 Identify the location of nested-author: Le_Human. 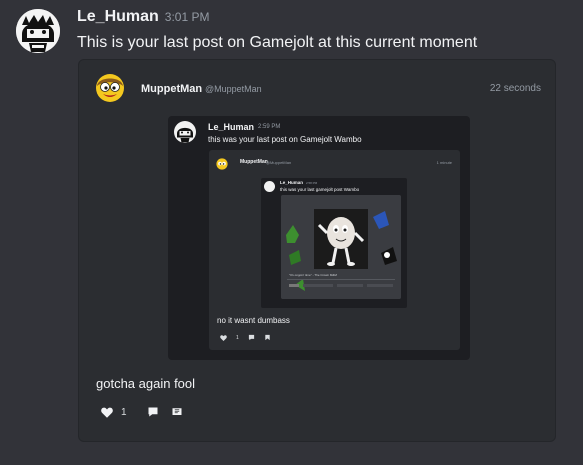
(292, 182).